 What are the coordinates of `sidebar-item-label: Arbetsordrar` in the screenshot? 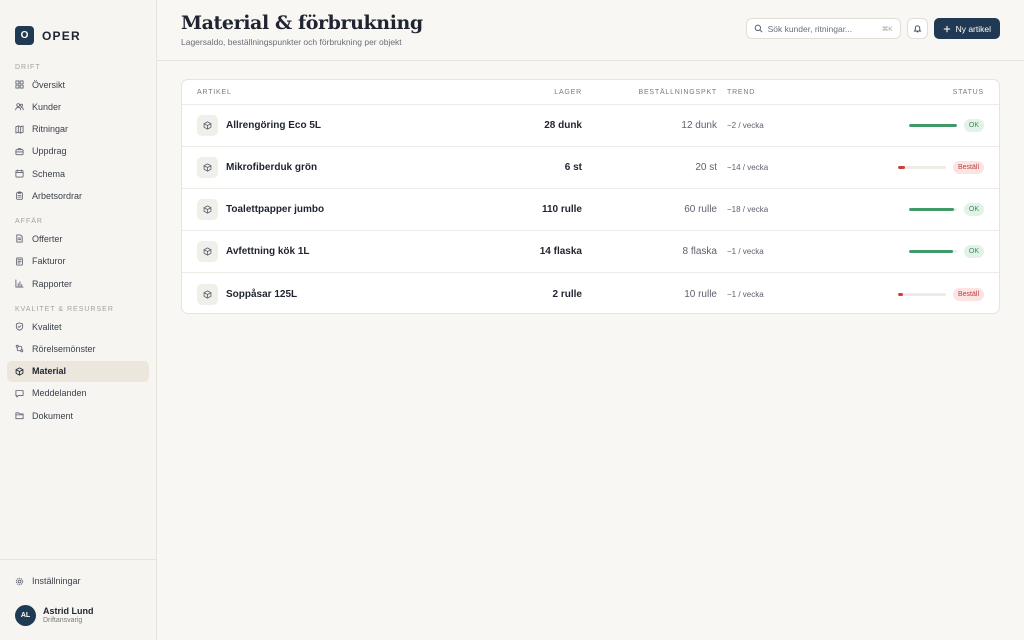 It's located at (57, 195).